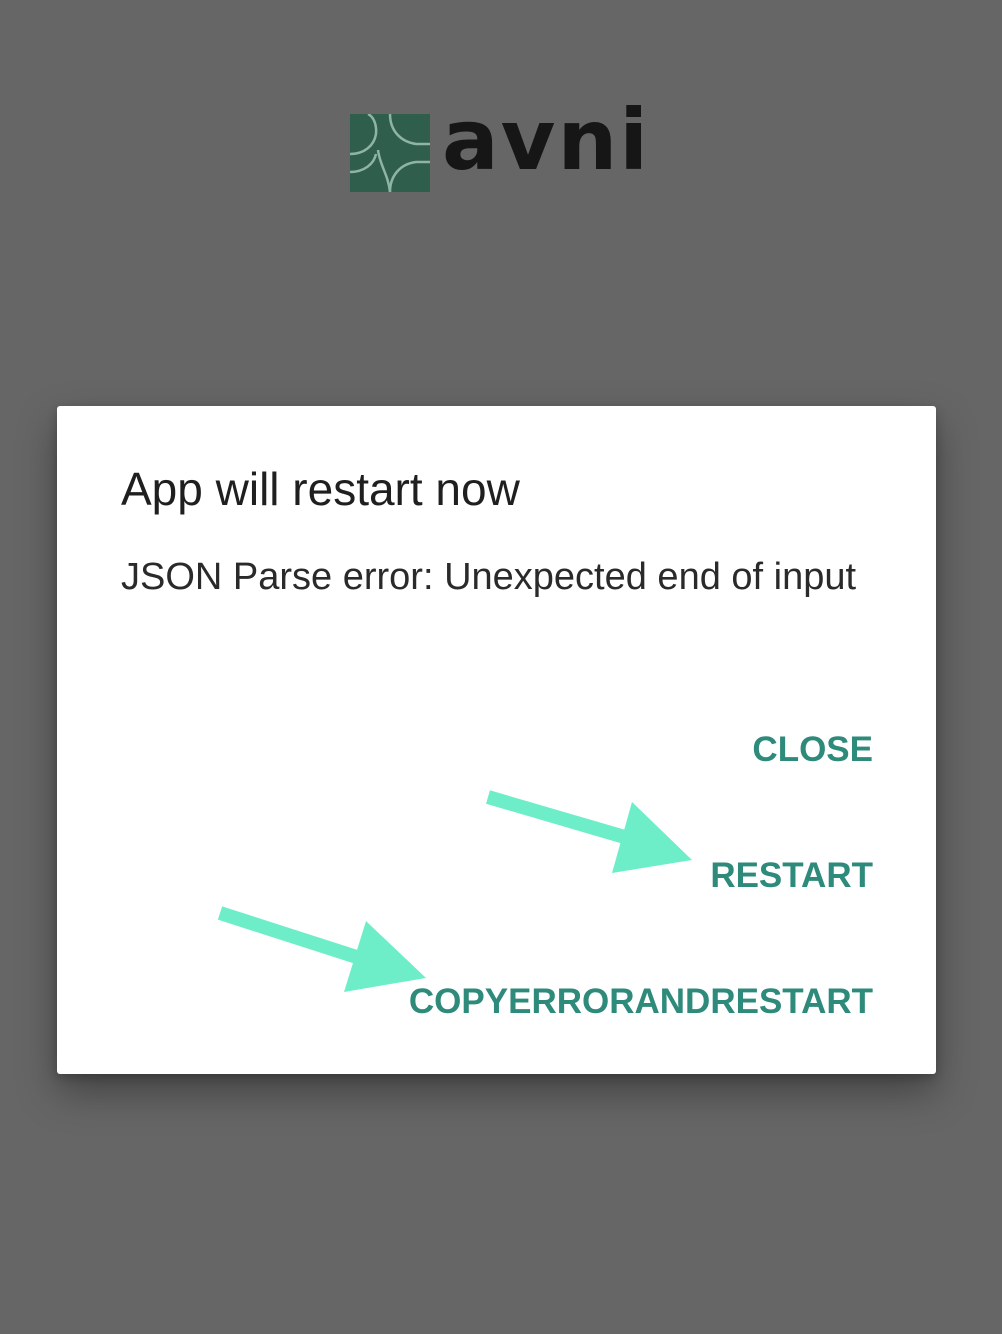 Image resolution: width=1002 pixels, height=1334 pixels. Describe the element at coordinates (812, 750) in the screenshot. I see `close-button: CLOSE` at that location.